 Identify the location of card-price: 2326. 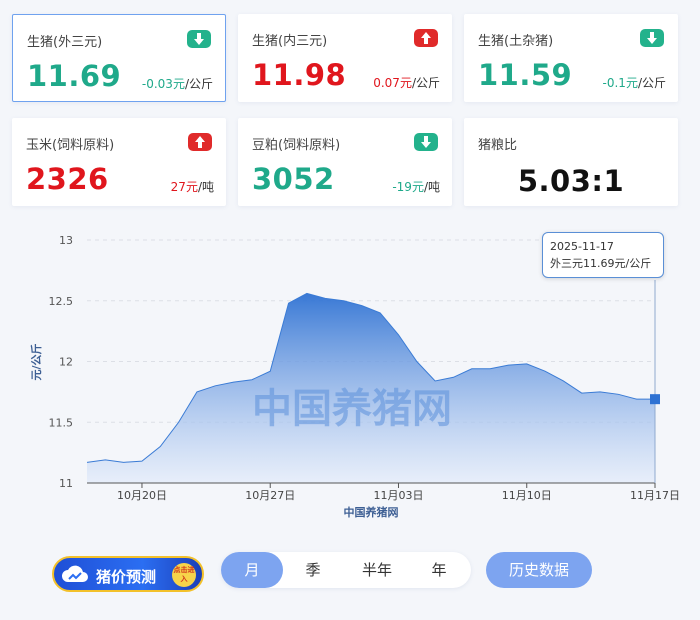
(67, 179).